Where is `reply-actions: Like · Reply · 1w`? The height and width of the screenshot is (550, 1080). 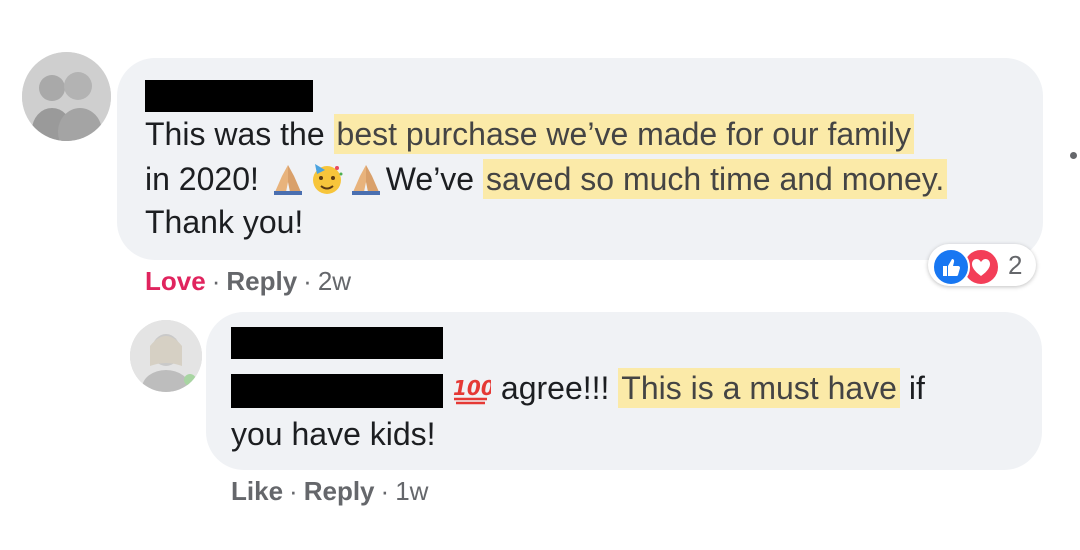 reply-actions: Like · Reply · 1w is located at coordinates (329, 491).